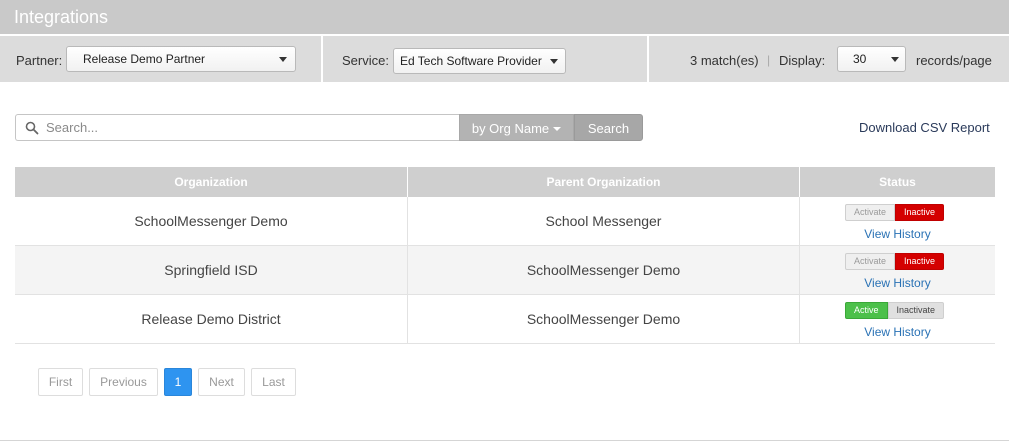  What do you see at coordinates (471, 61) in the screenshot?
I see `service-select-value: Ed Tech Software Provider` at bounding box center [471, 61].